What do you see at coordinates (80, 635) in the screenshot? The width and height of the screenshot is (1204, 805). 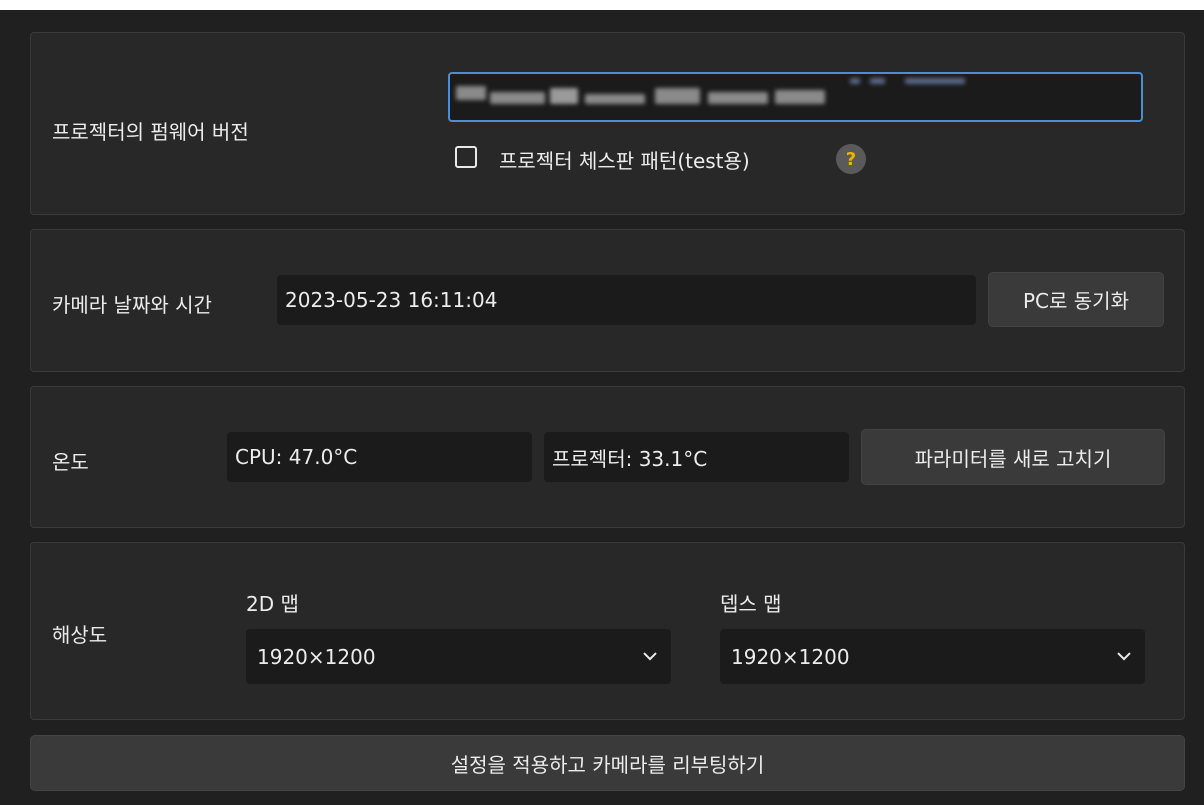 I see `resolution-label: 해상도` at bounding box center [80, 635].